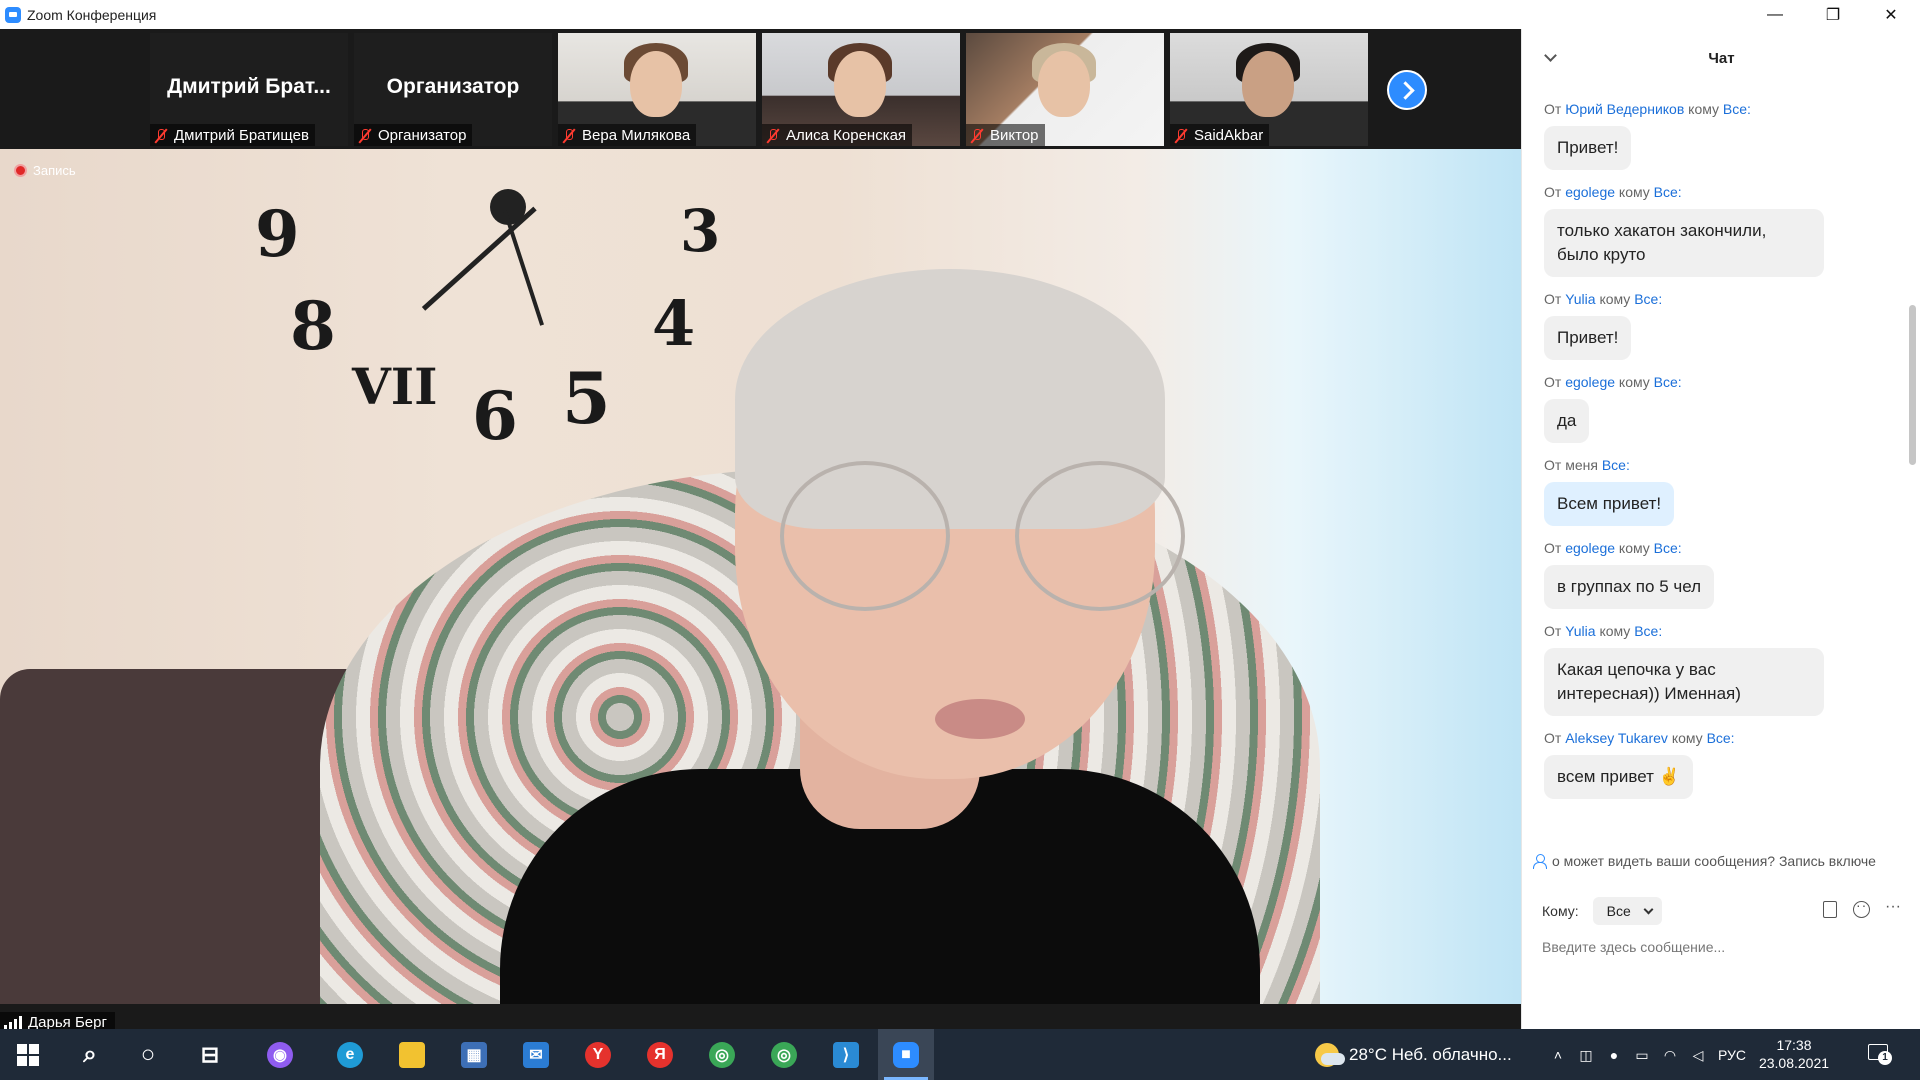 The width and height of the screenshot is (1920, 1080). I want to click on wifi-icon: ◠, so click(1670, 1055).